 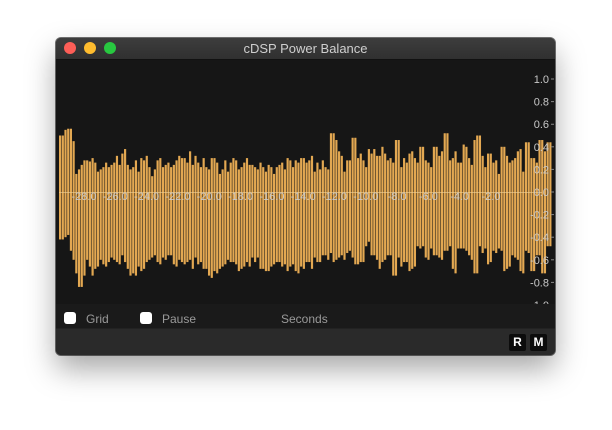 I want to click on grid-checkbox, so click(x=70, y=318).